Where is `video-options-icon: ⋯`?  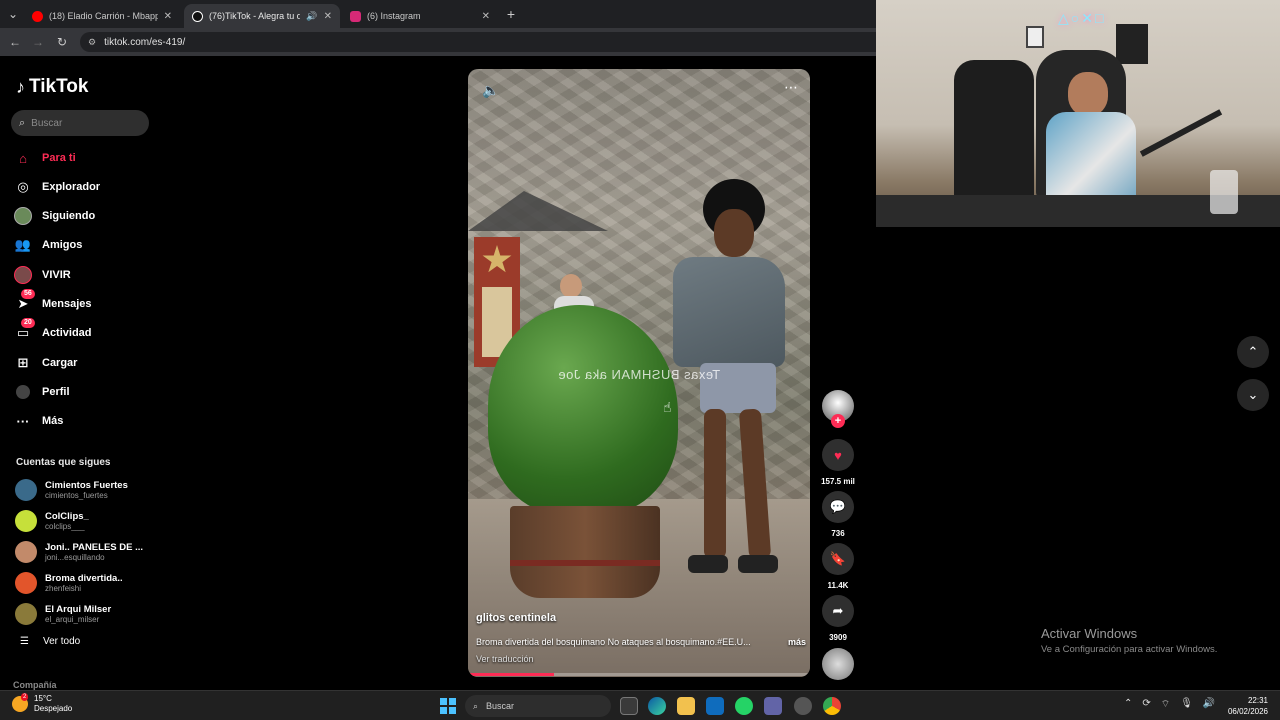 video-options-icon: ⋯ is located at coordinates (791, 87).